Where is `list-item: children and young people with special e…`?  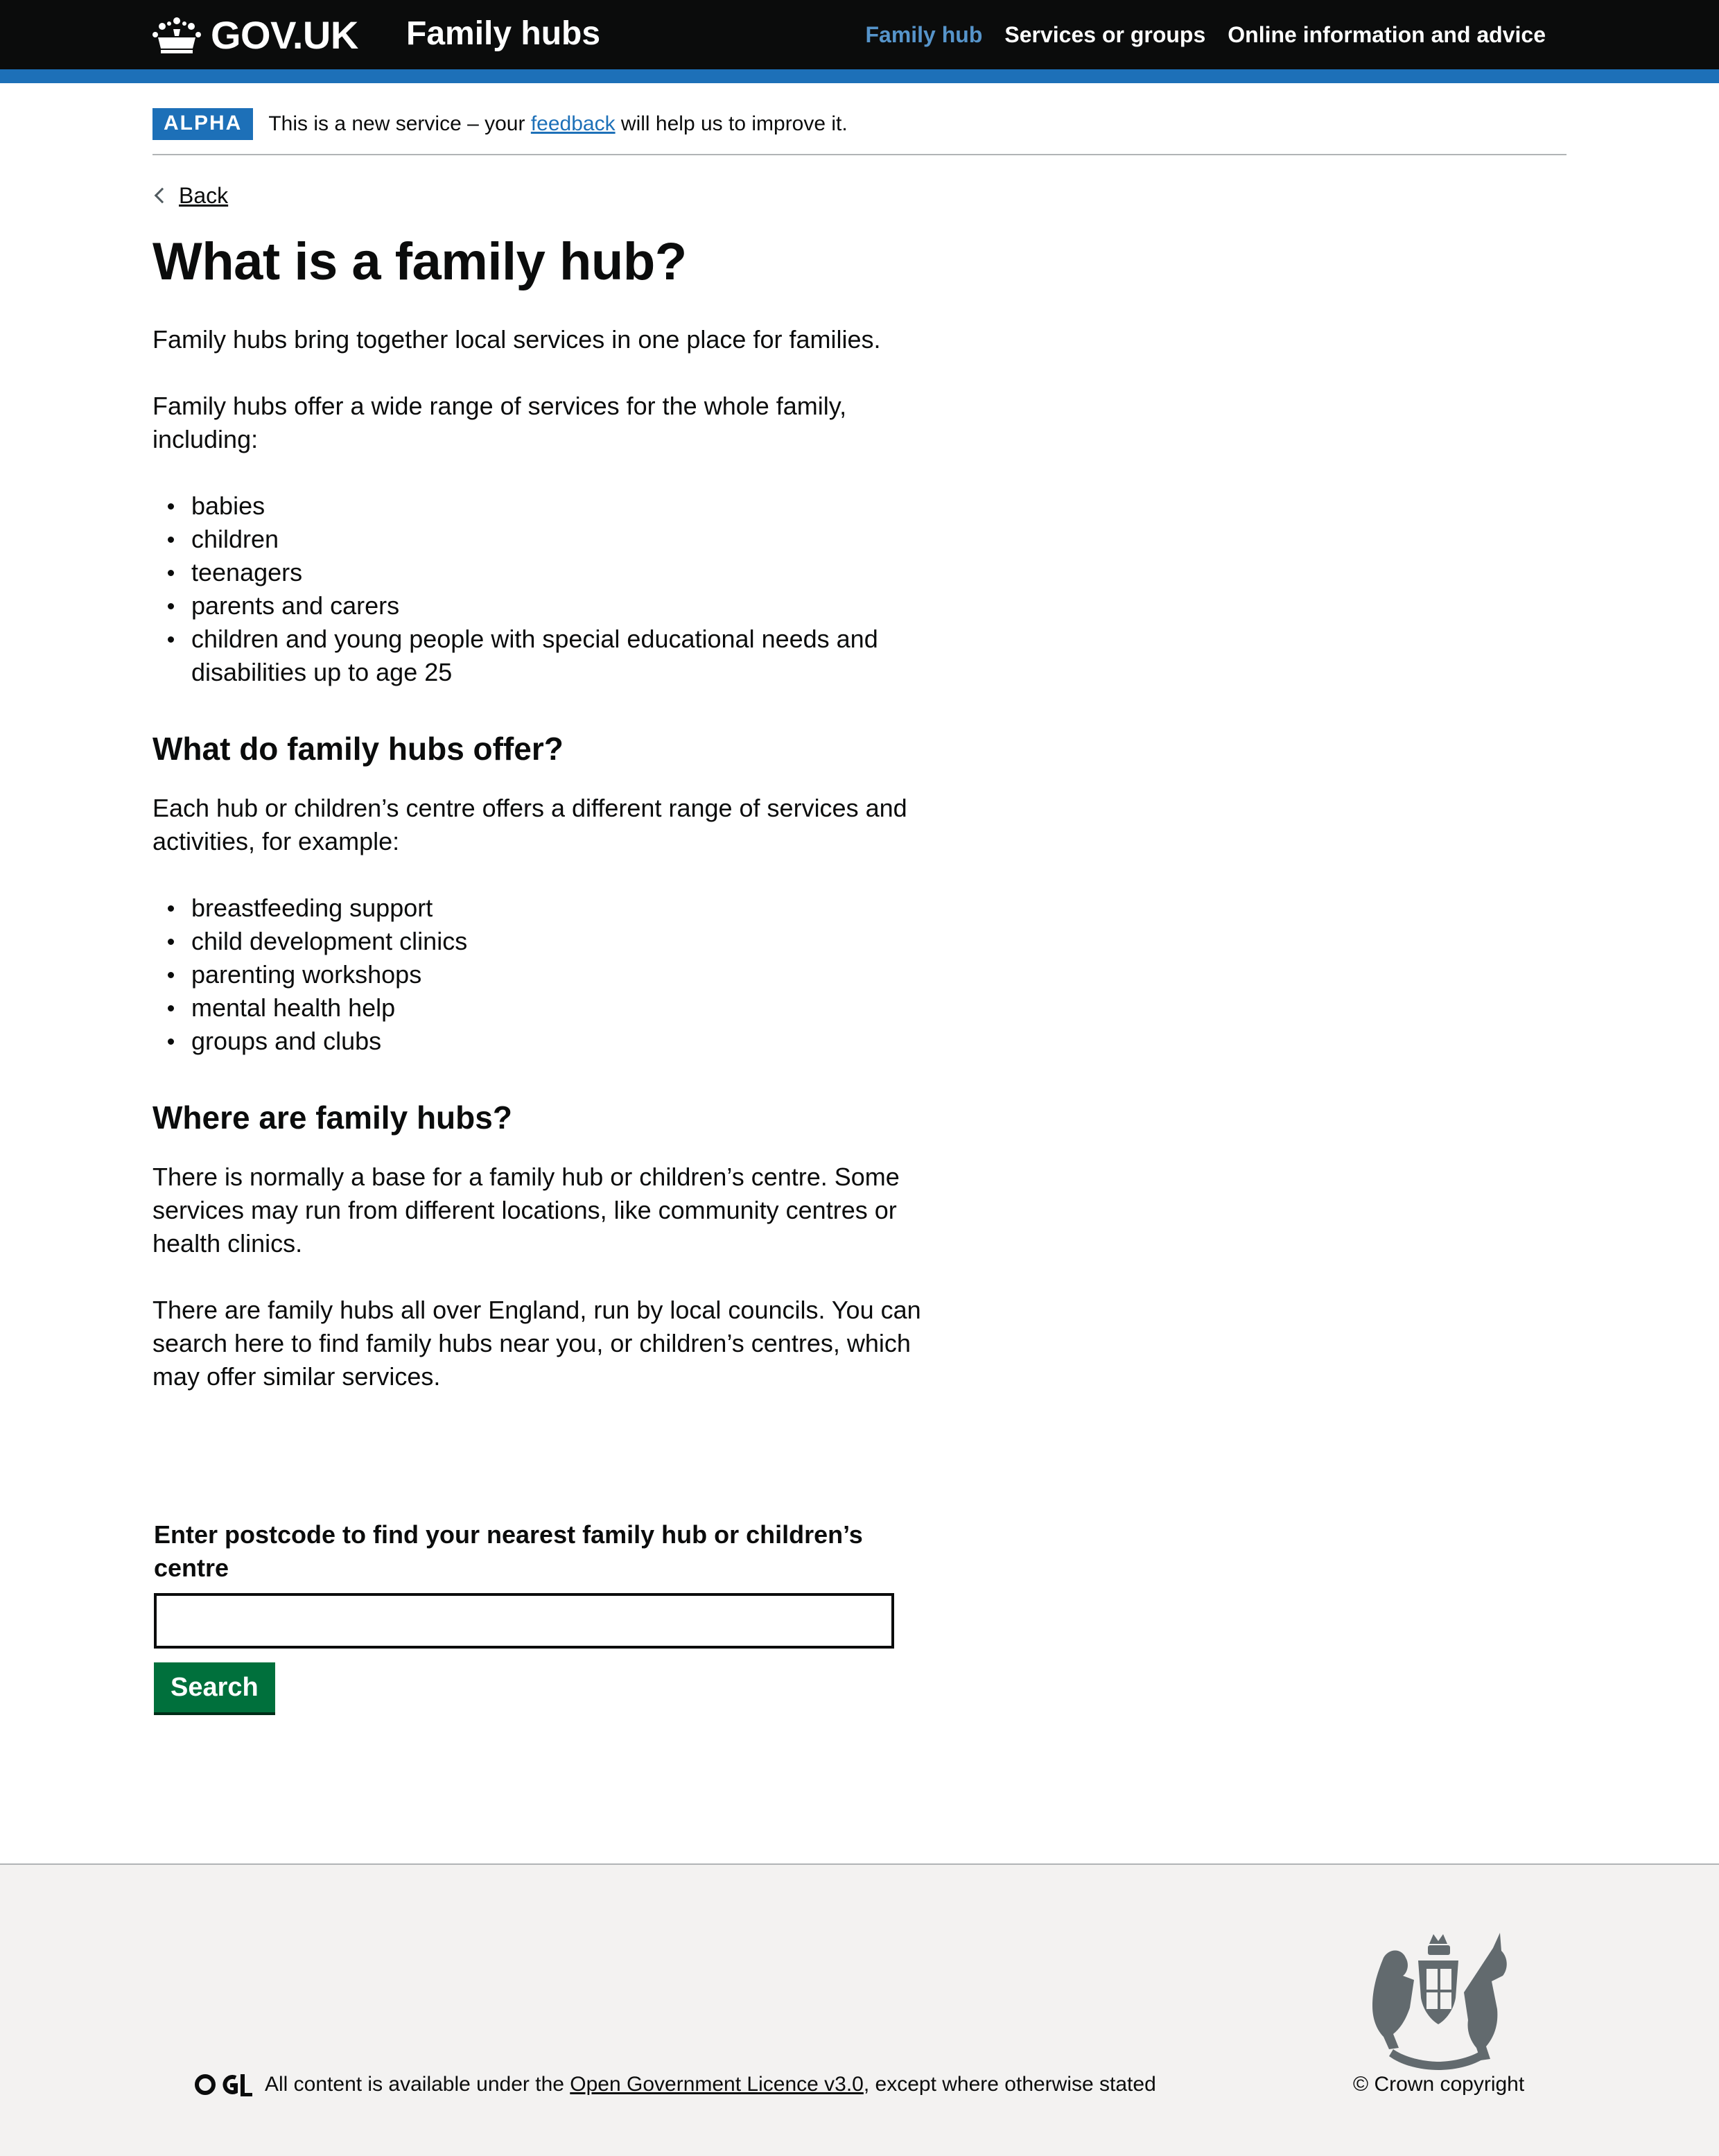
list-item: children and young people with special e… is located at coordinates (544, 656).